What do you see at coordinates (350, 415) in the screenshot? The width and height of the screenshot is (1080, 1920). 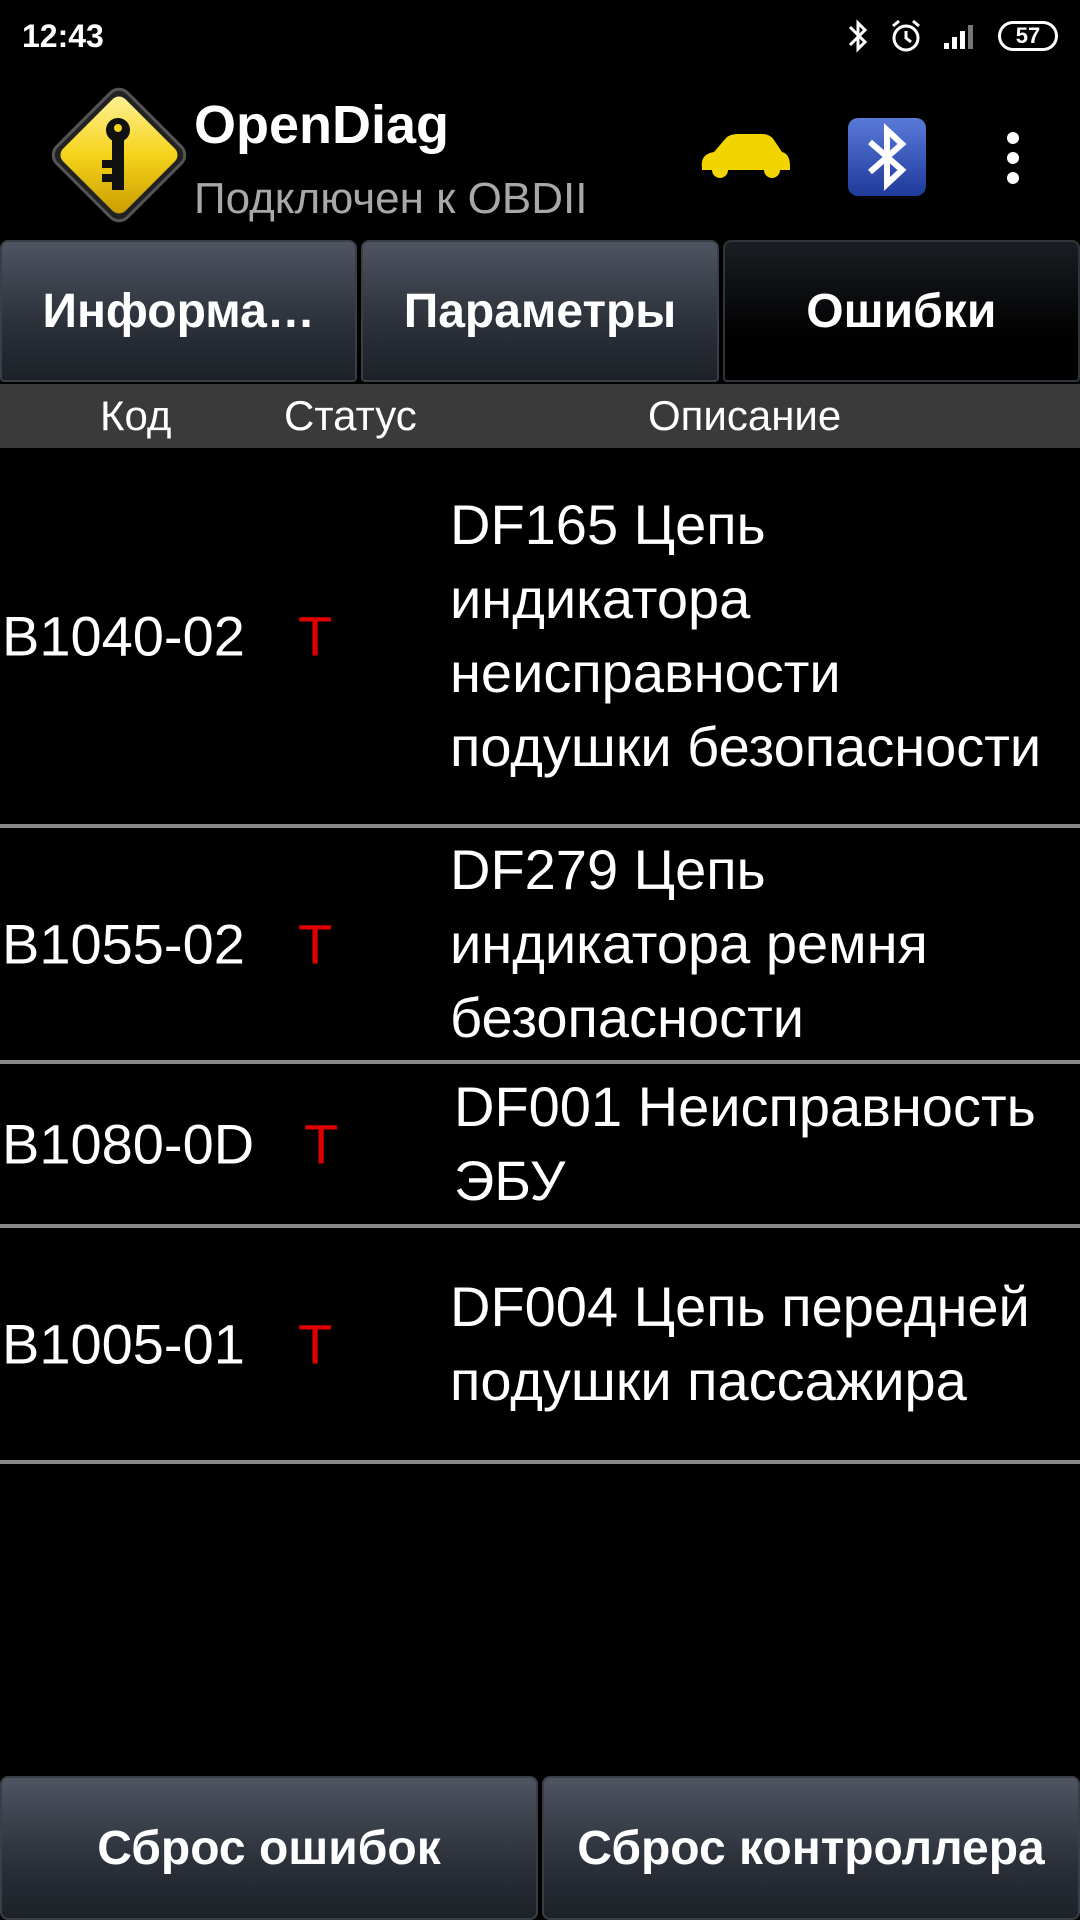 I see `column-header-status: Статус` at bounding box center [350, 415].